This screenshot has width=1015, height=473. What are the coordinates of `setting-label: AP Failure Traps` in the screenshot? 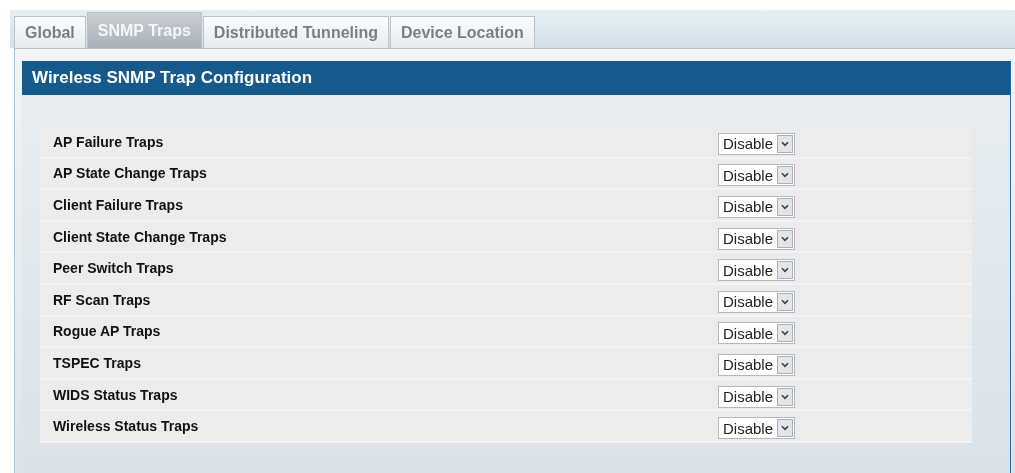 It's located at (108, 141).